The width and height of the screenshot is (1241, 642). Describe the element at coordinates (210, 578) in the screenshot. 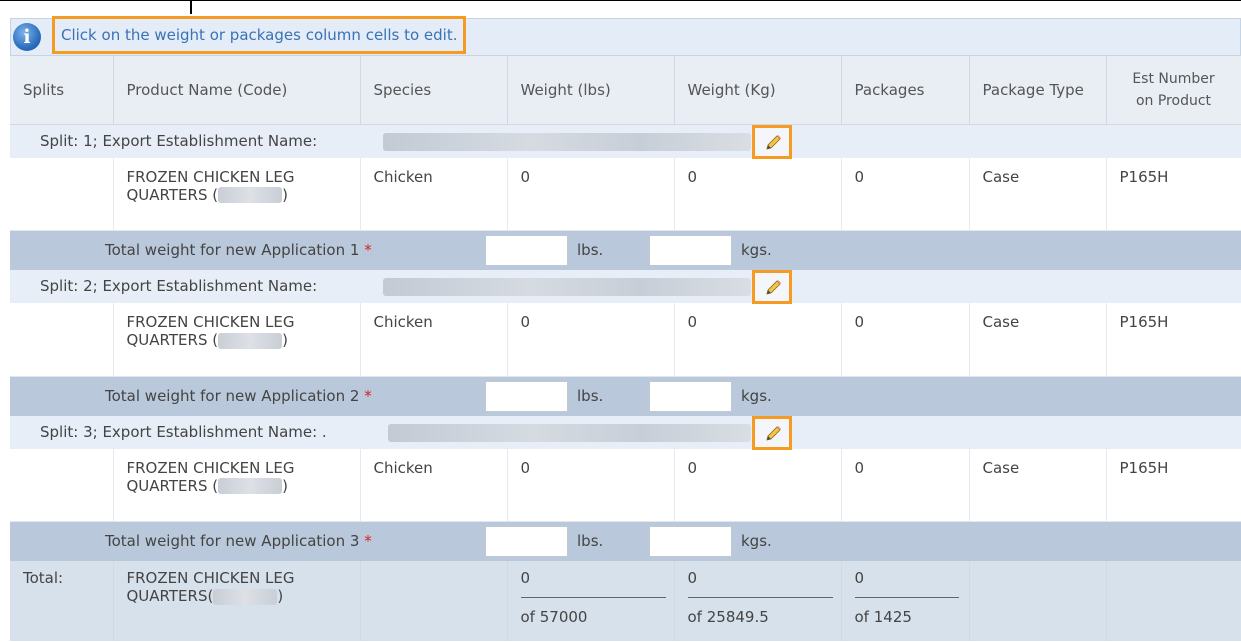

I see `grand-total-product-line1: FROZEN CHICKEN LEG` at that location.